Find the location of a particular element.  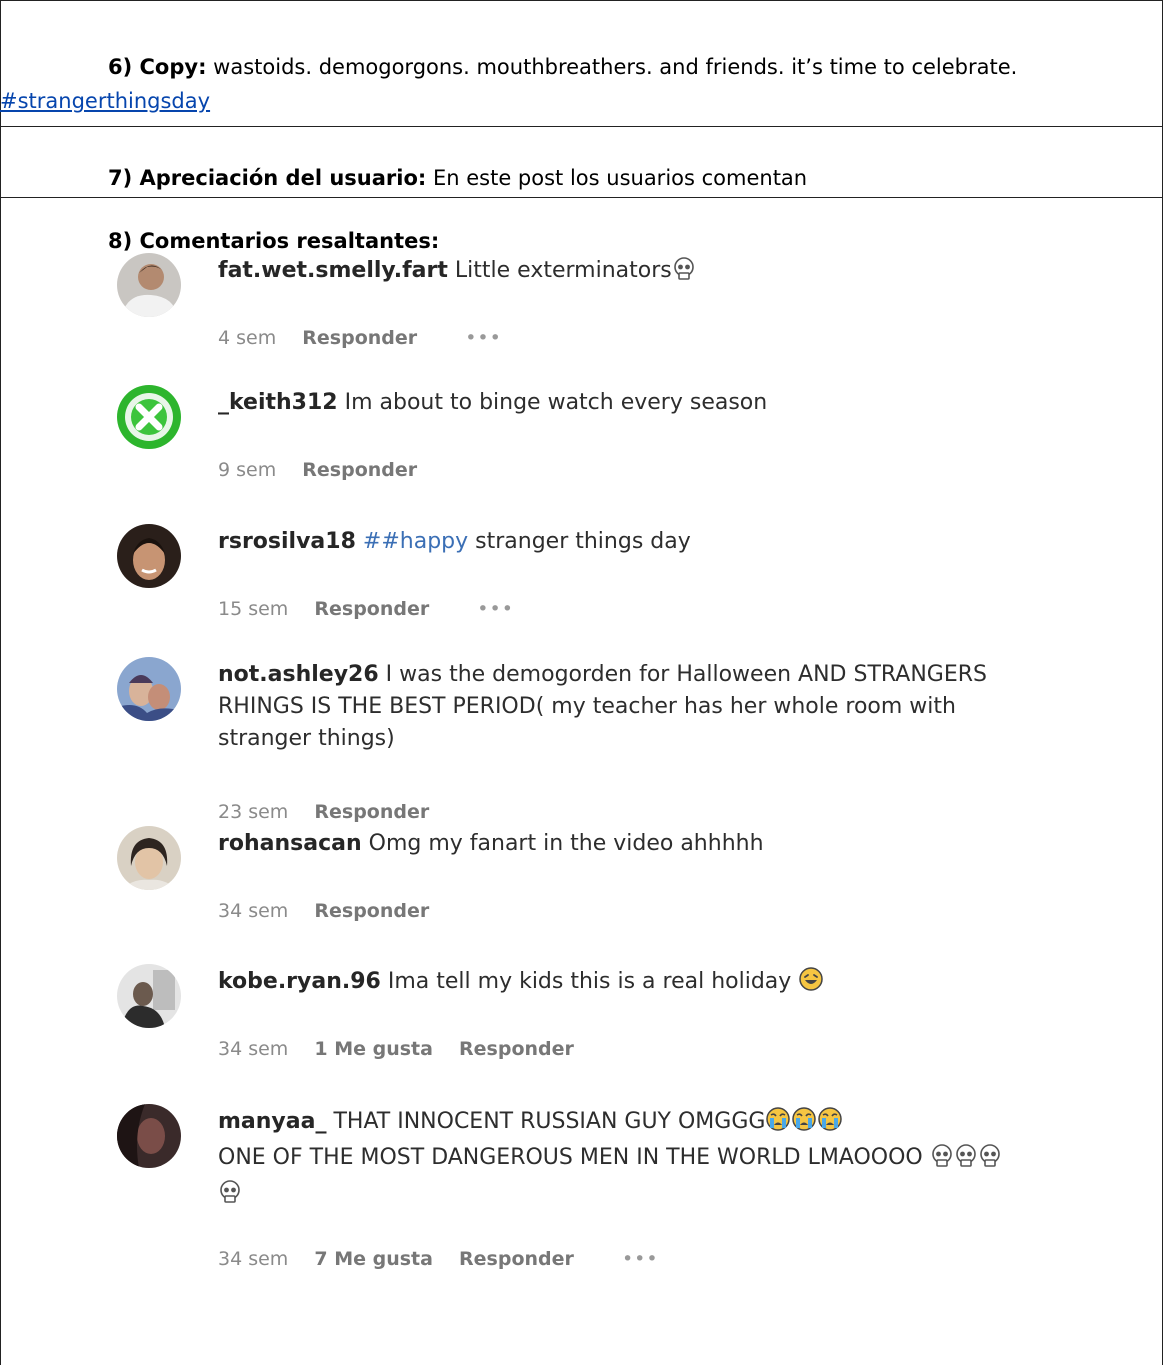

appreciation-text: En este post los usuarios comentan is located at coordinates (620, 178).